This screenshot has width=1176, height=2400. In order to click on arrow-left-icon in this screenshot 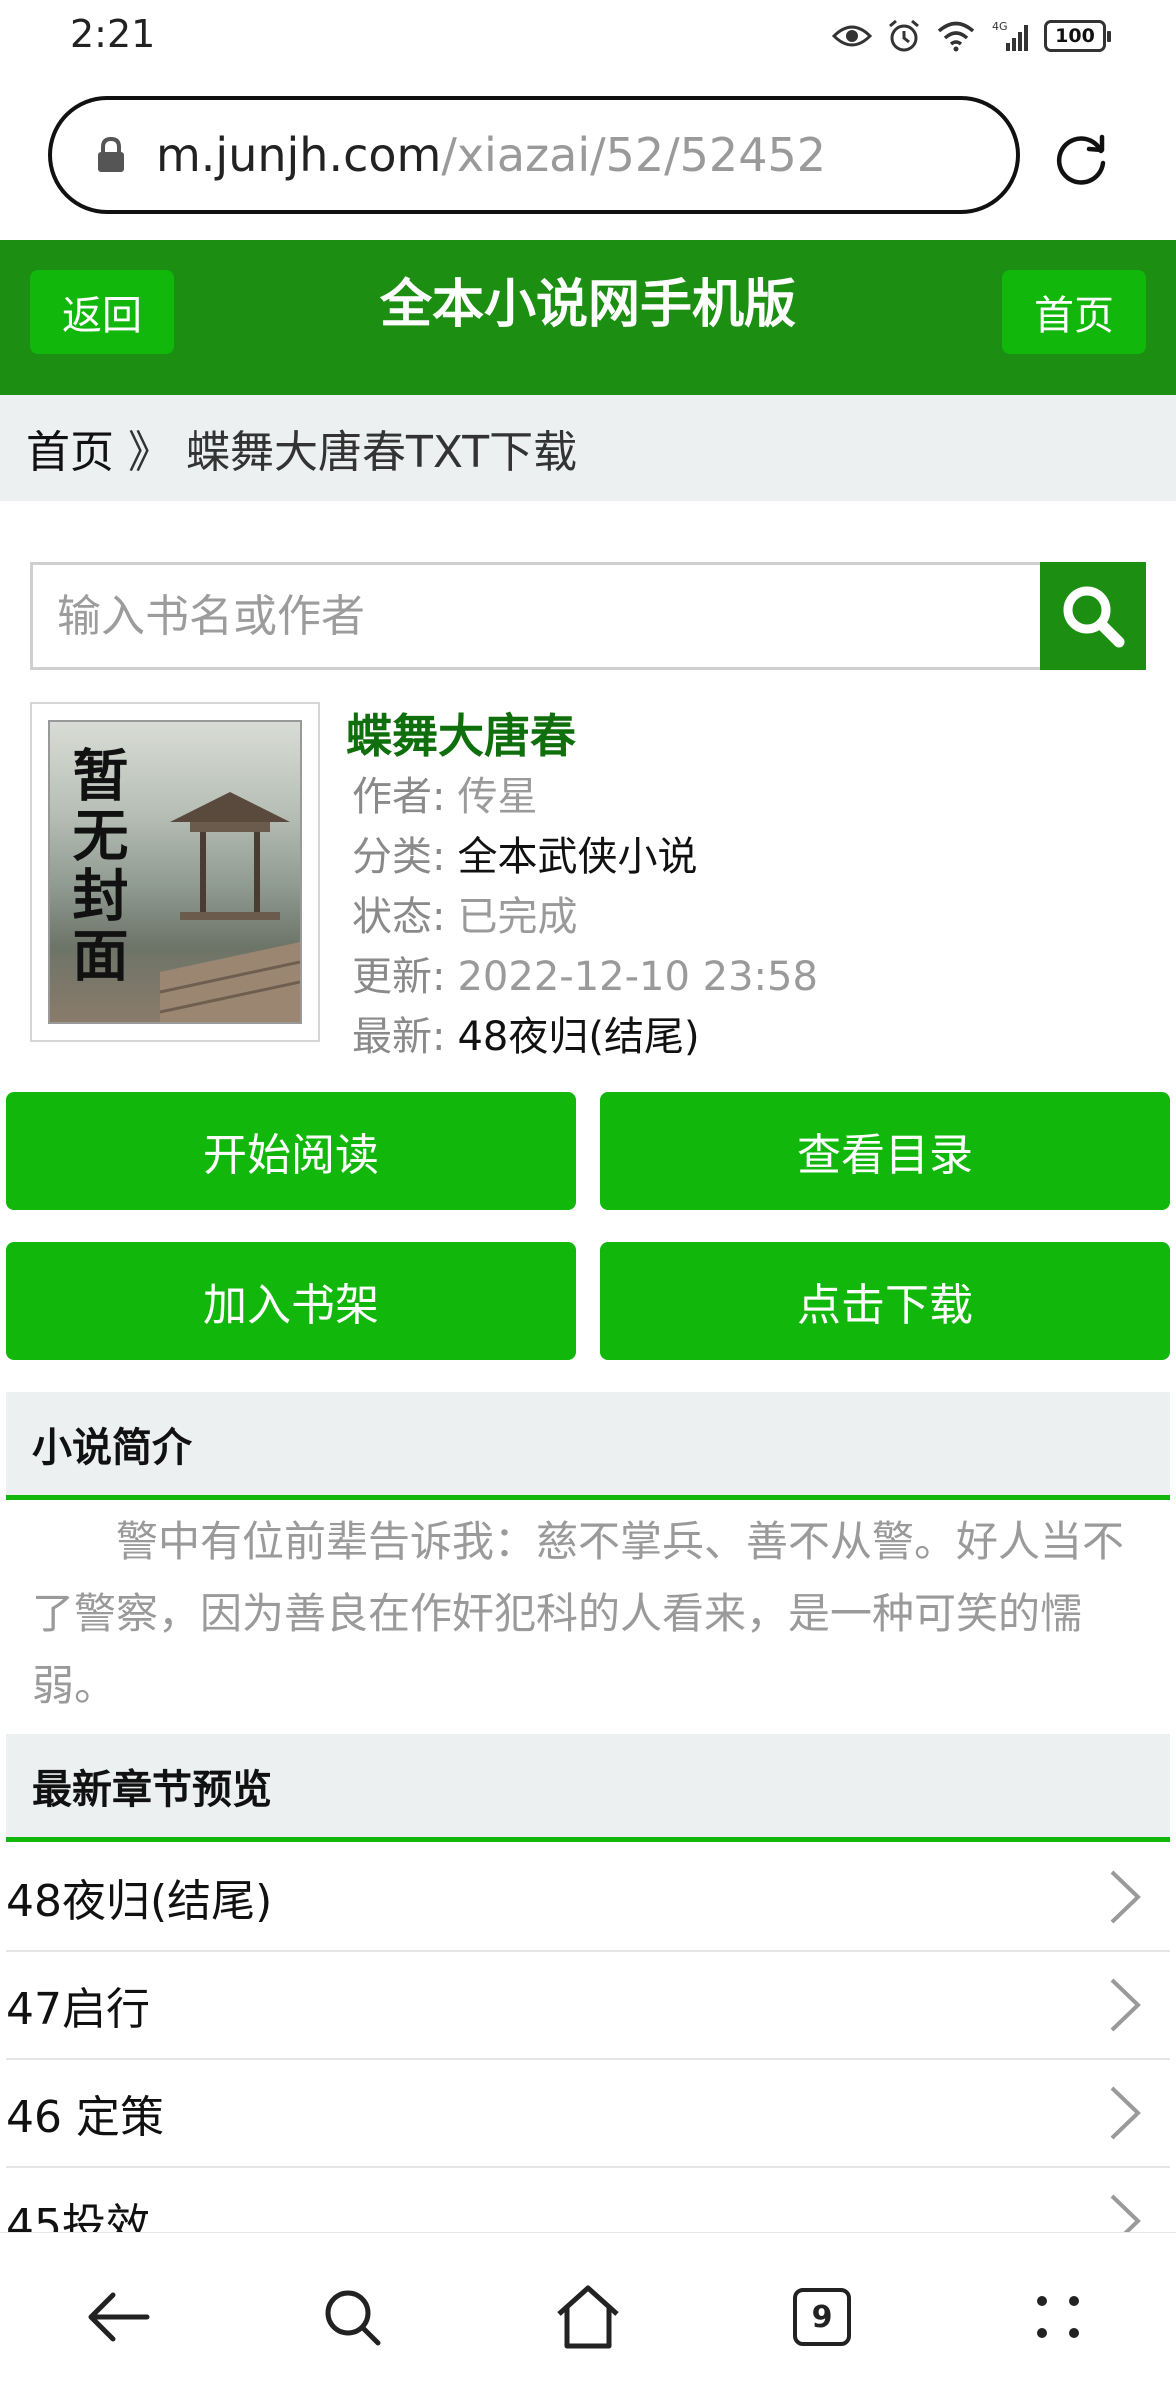, I will do `click(119, 2317)`.